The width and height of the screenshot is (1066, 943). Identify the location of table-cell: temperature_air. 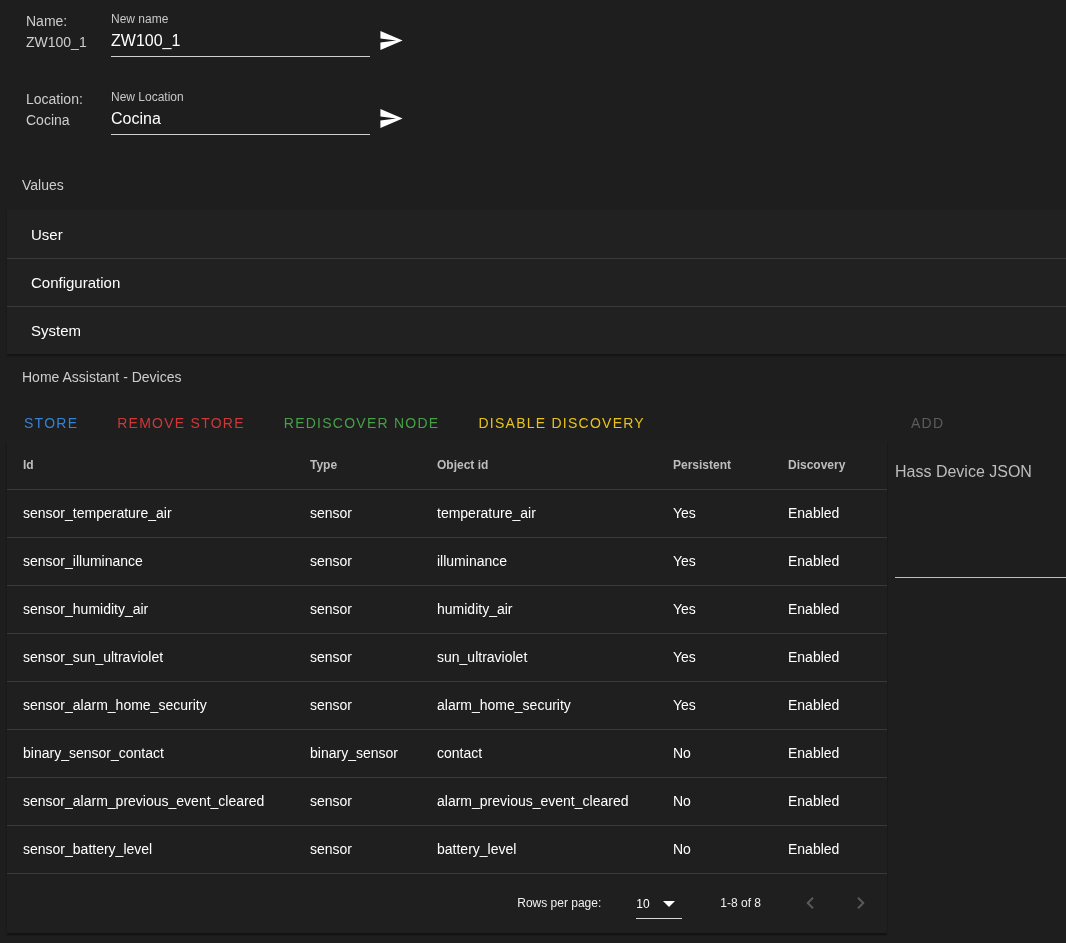
(539, 513).